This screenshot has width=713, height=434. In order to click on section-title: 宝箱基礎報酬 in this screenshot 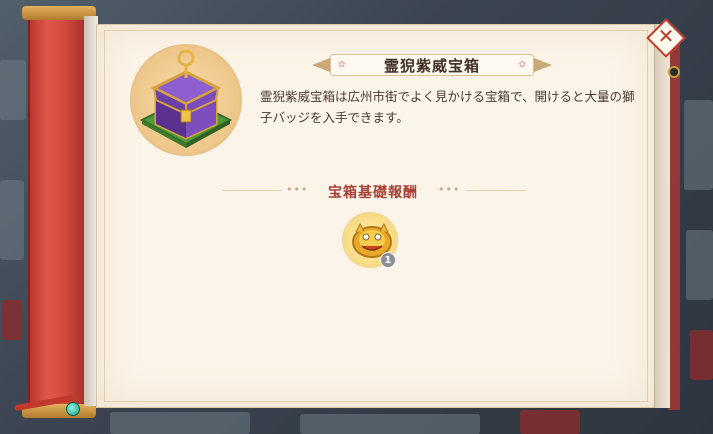, I will do `click(373, 193)`.